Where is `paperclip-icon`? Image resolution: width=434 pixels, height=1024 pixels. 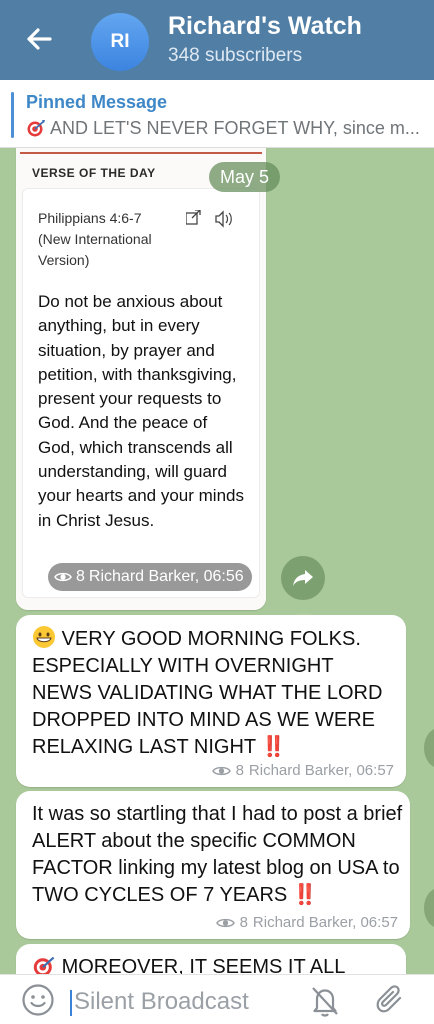 paperclip-icon is located at coordinates (391, 1001).